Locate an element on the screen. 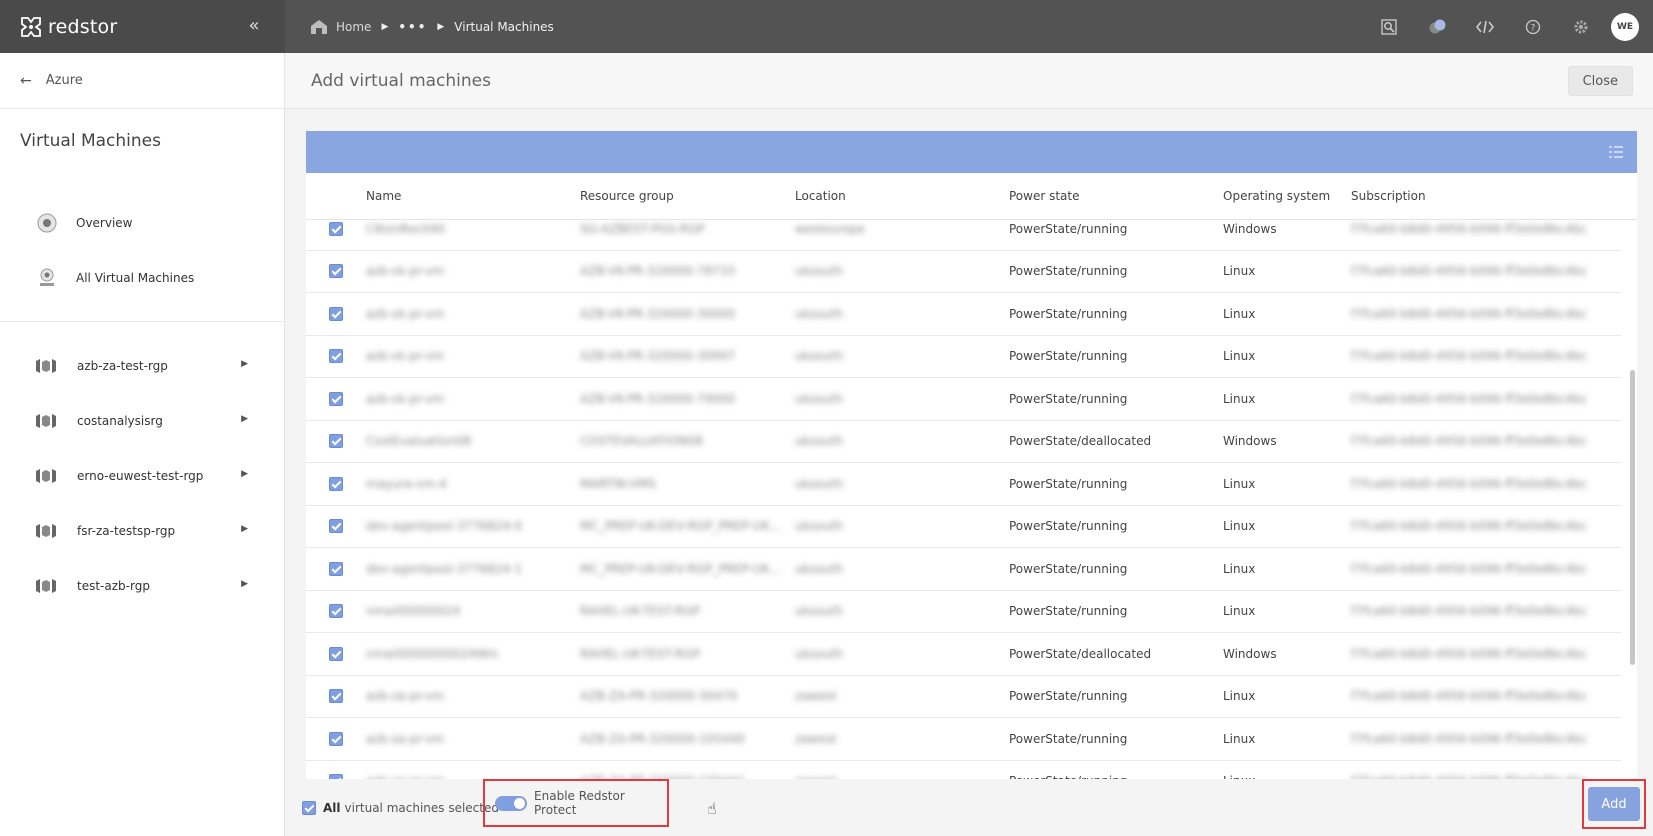 The image size is (1653, 836). breadcrumb-current: Virtual Machines is located at coordinates (504, 26).